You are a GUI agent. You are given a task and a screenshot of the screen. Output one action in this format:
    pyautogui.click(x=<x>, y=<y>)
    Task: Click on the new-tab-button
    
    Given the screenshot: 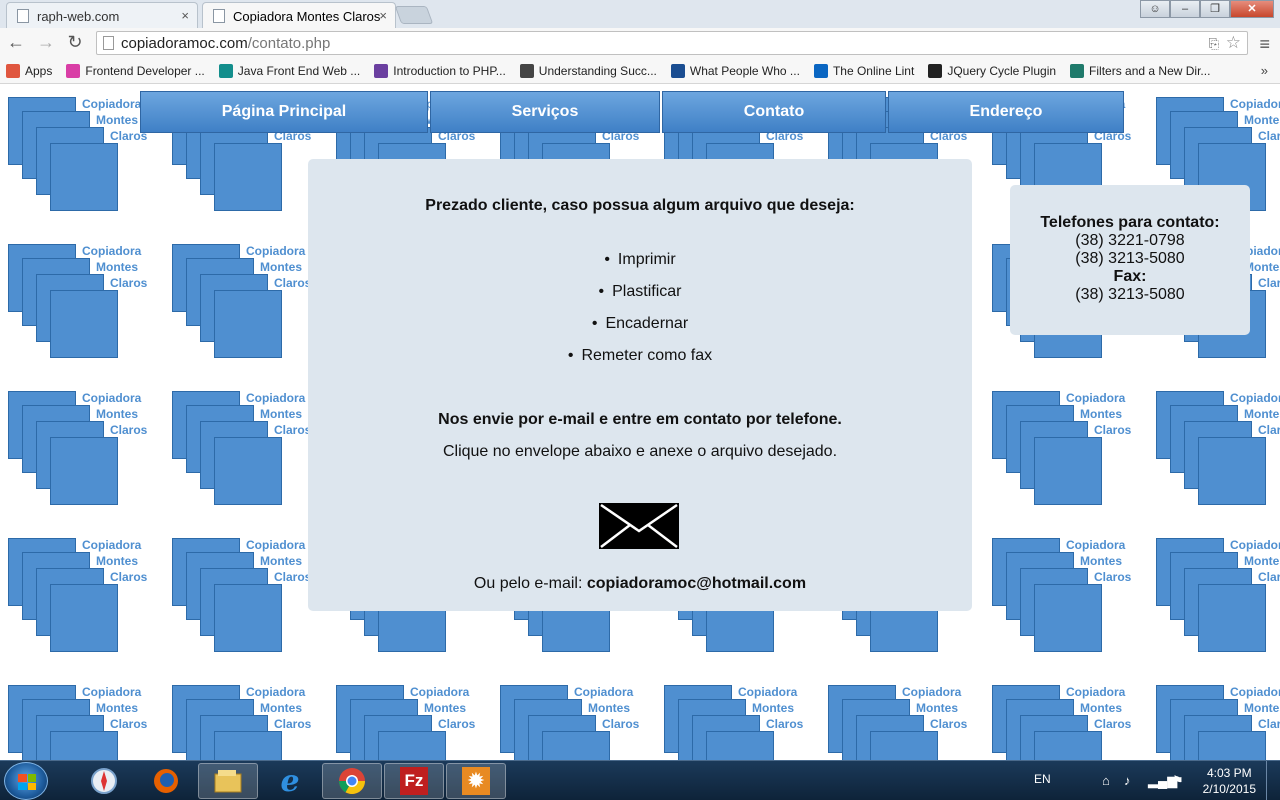 What is the action you would take?
    pyautogui.click(x=414, y=15)
    